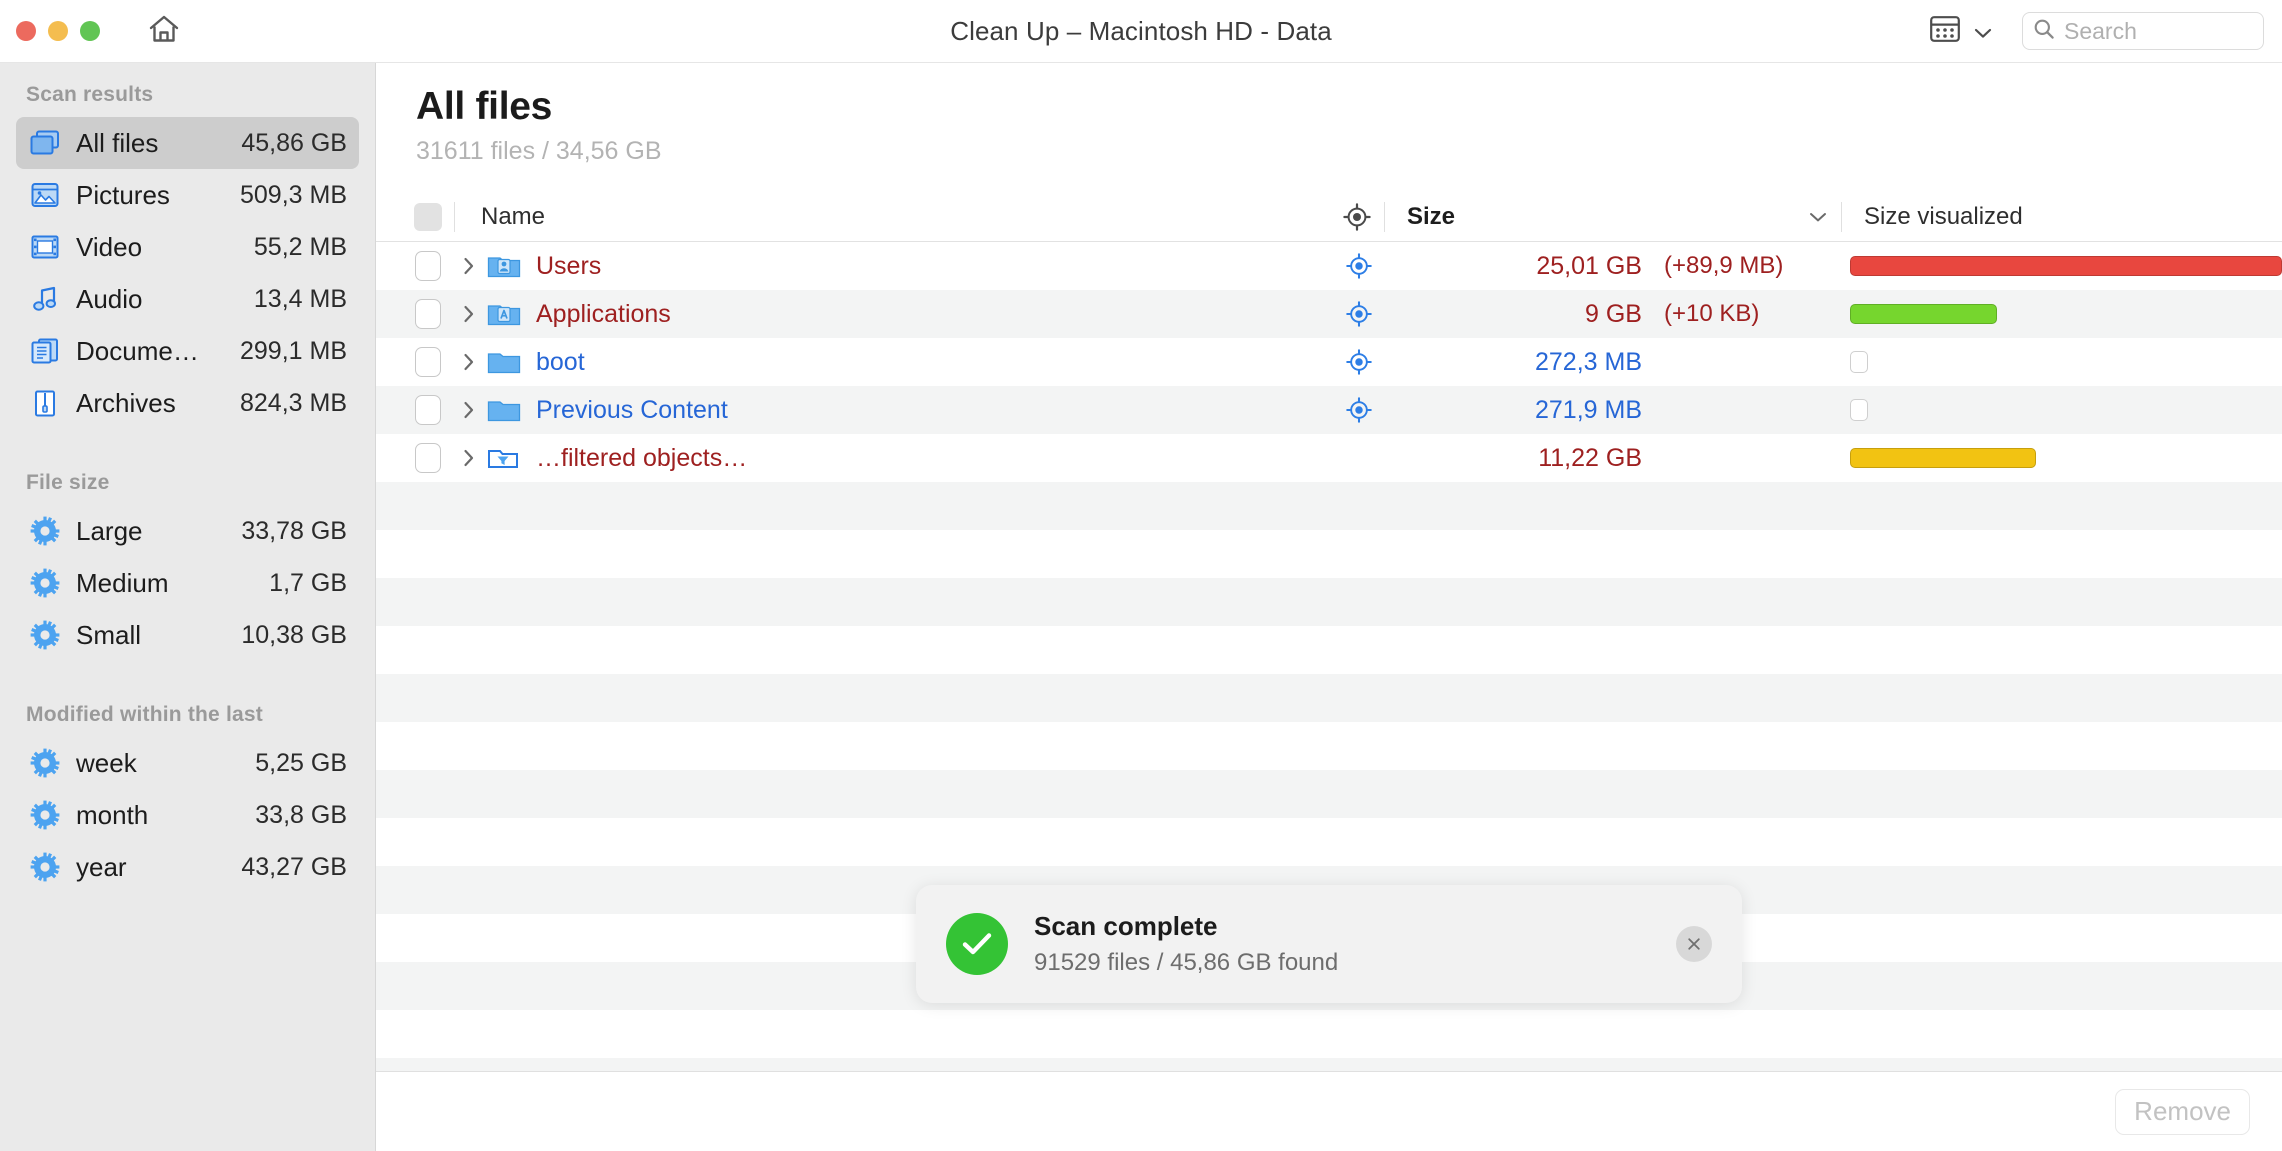 The width and height of the screenshot is (2282, 1151). Describe the element at coordinates (187, 143) in the screenshot. I see `sidebar-item-all-files: All files 45,86 GB` at that location.